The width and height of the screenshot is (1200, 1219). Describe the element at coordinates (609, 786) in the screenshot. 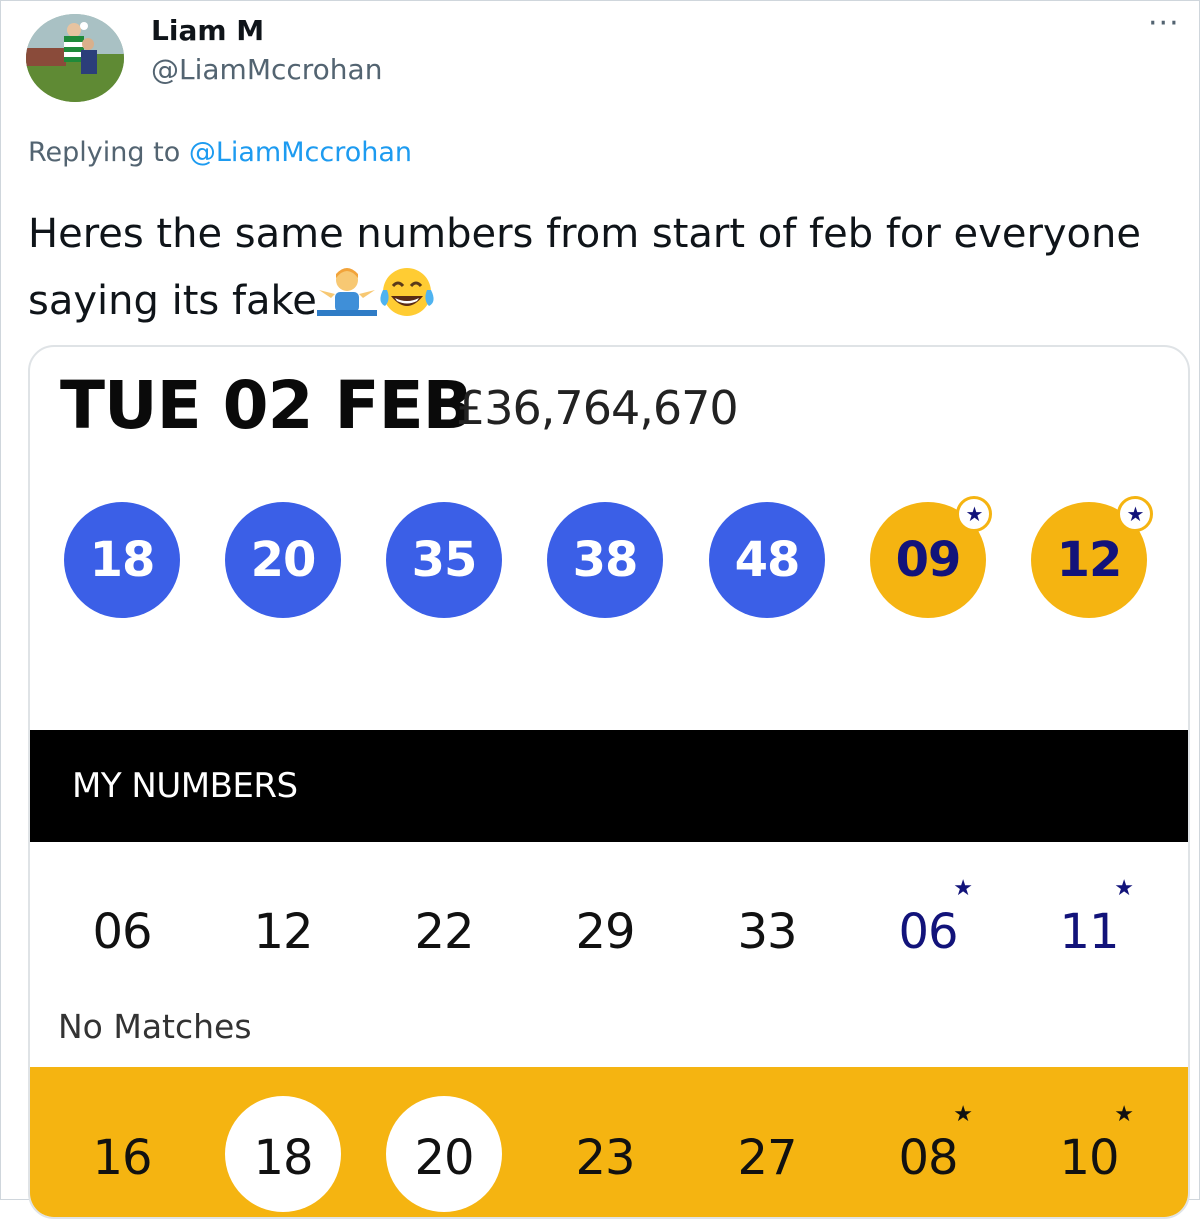

I see `my-numbers-header: MY NUMBERS` at that location.